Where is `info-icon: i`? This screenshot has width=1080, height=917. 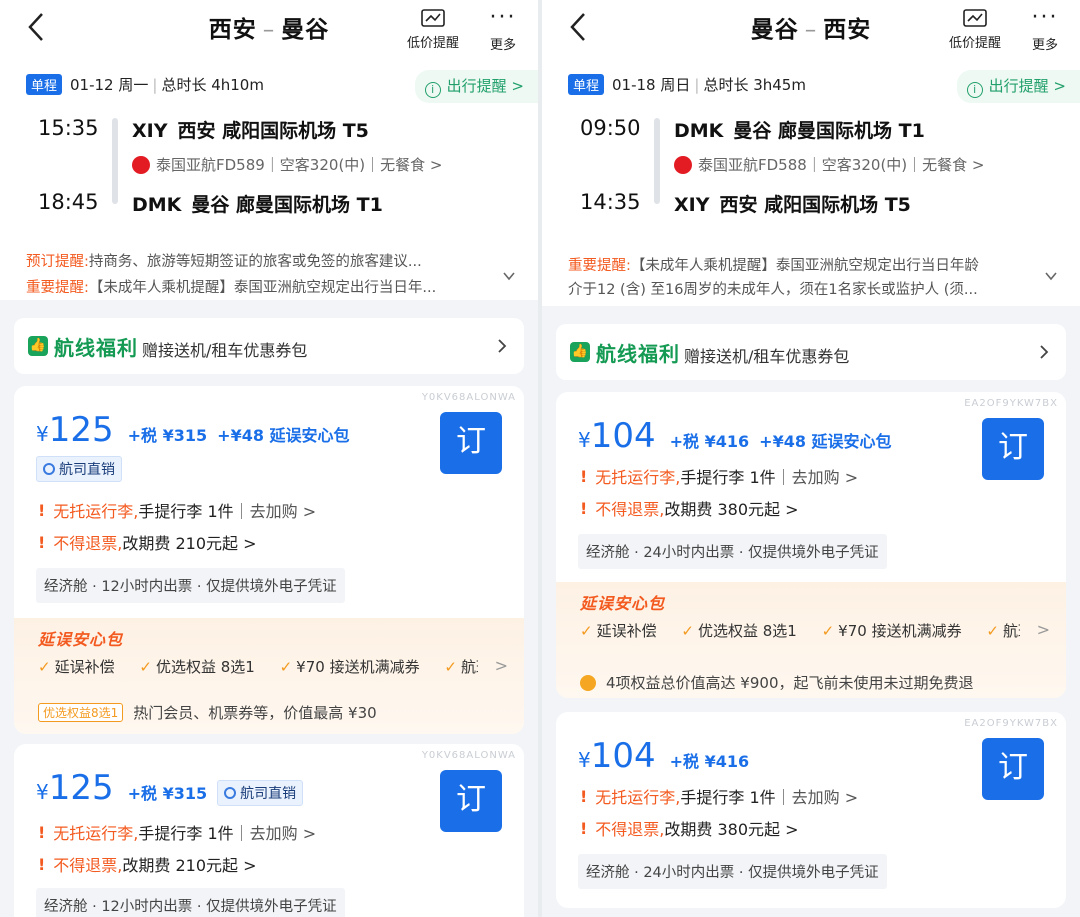 info-icon: i is located at coordinates (432, 90).